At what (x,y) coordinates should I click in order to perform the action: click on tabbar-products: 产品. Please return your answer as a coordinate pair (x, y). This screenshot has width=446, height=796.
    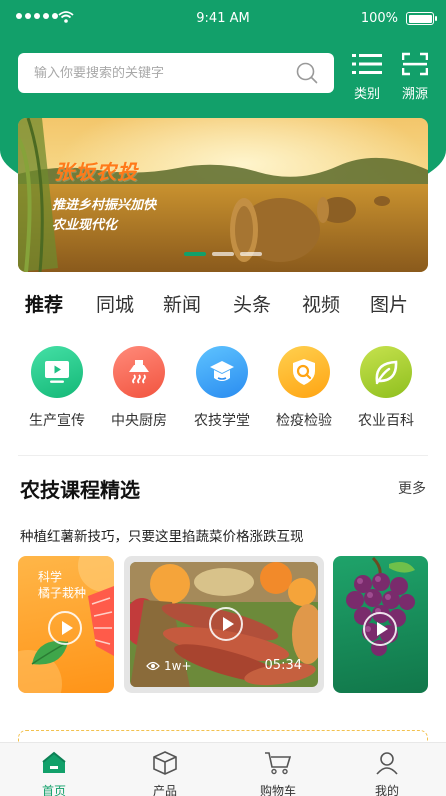
    Looking at the image, I should click on (165, 773).